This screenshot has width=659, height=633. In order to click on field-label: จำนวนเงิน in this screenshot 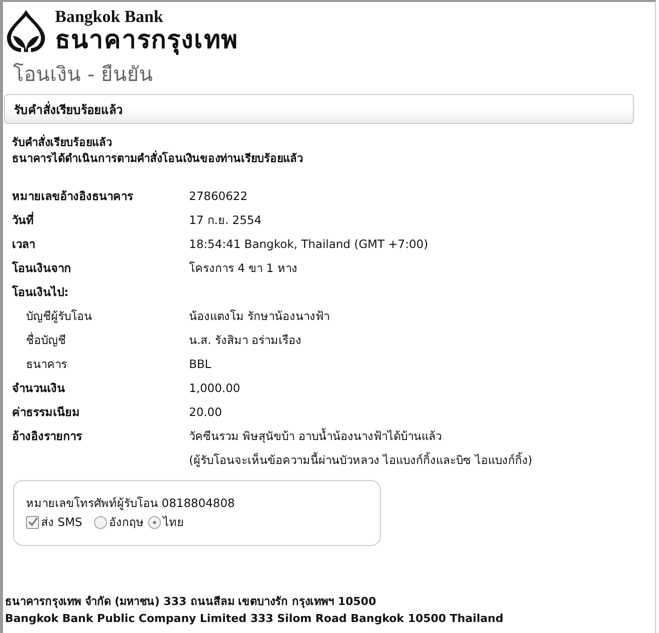, I will do `click(38, 388)`.